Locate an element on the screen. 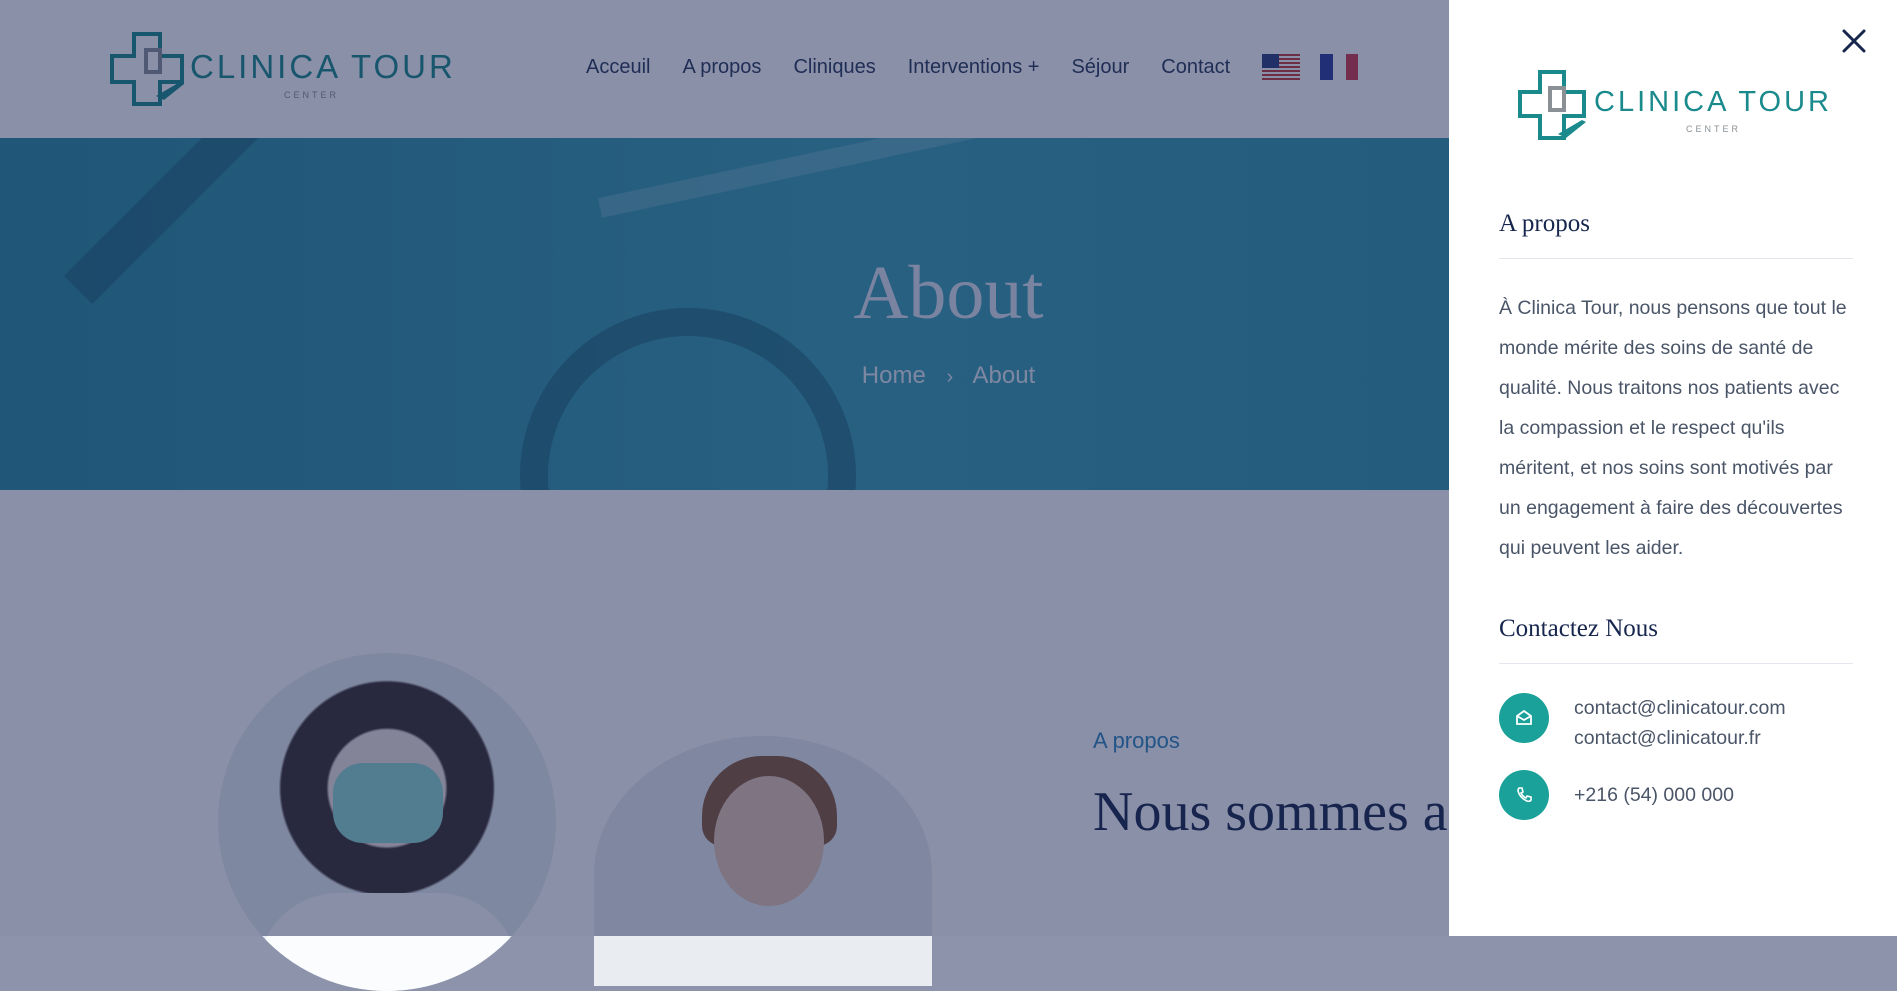 The image size is (1897, 991). contact-phone-row: +216 (54) 000 000 is located at coordinates (1616, 795).